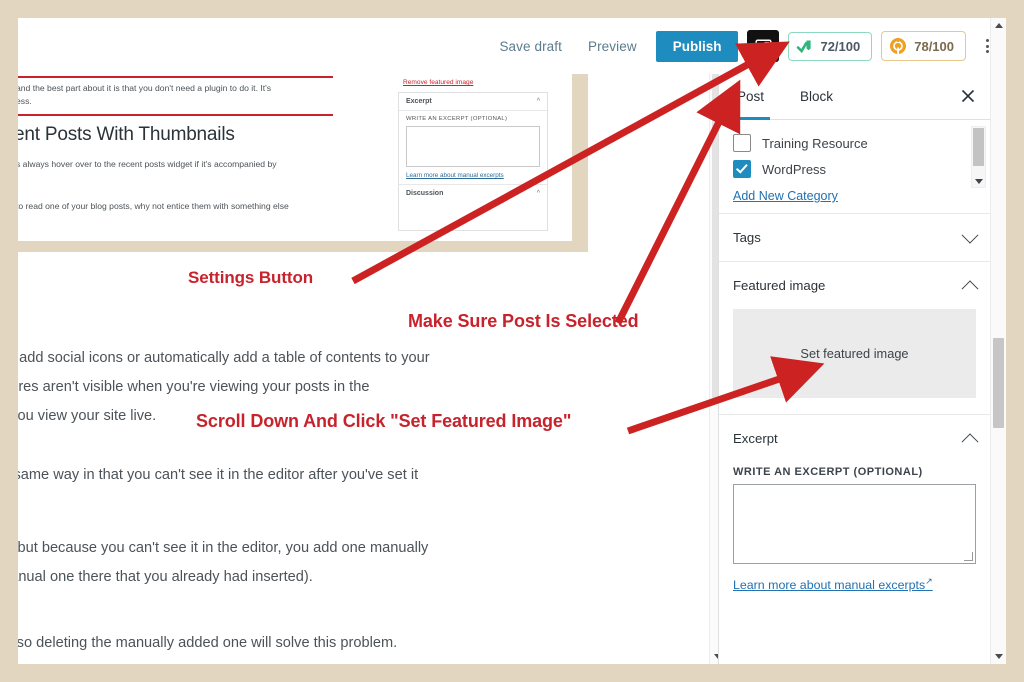  Describe the element at coordinates (251, 277) in the screenshot. I see `annotation-settings-button: Settings Button` at that location.